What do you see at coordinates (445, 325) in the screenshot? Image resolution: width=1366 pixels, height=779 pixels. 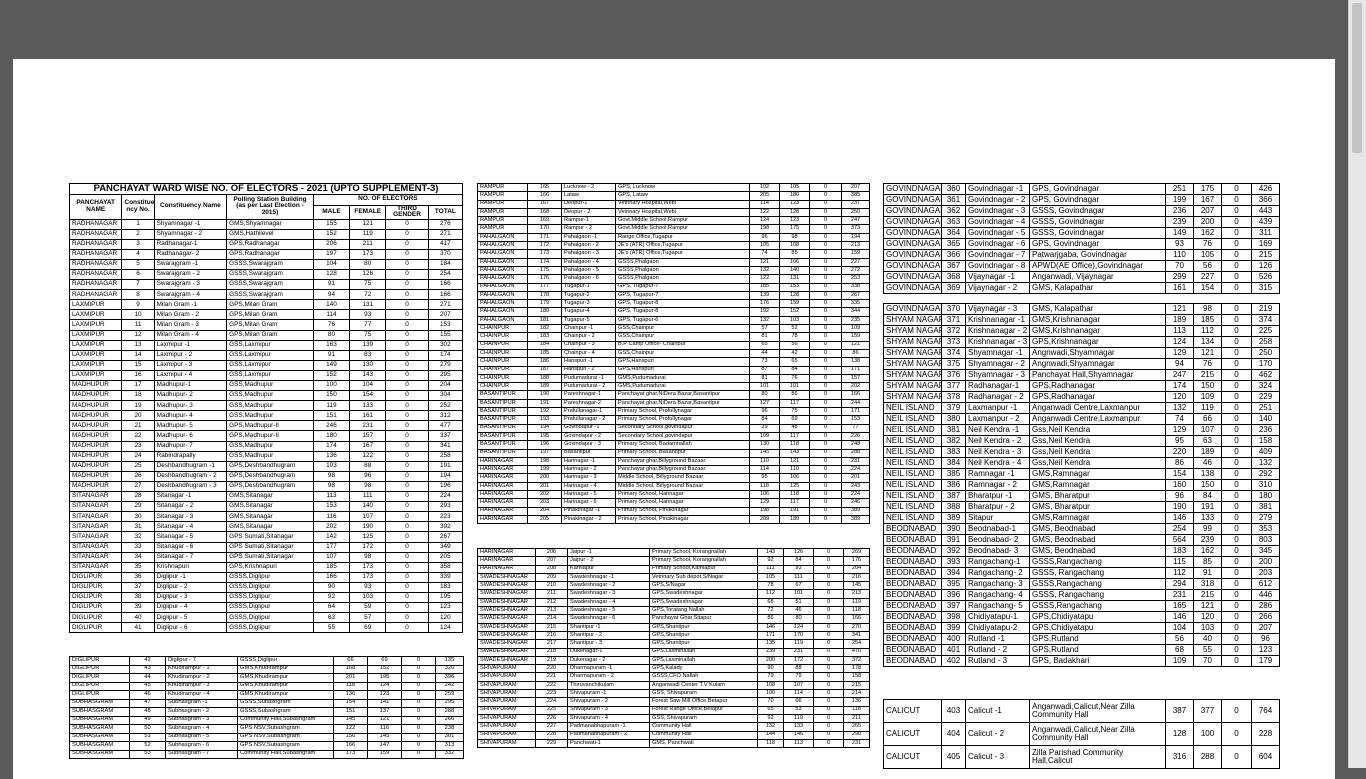 I see `cell-total: 153` at bounding box center [445, 325].